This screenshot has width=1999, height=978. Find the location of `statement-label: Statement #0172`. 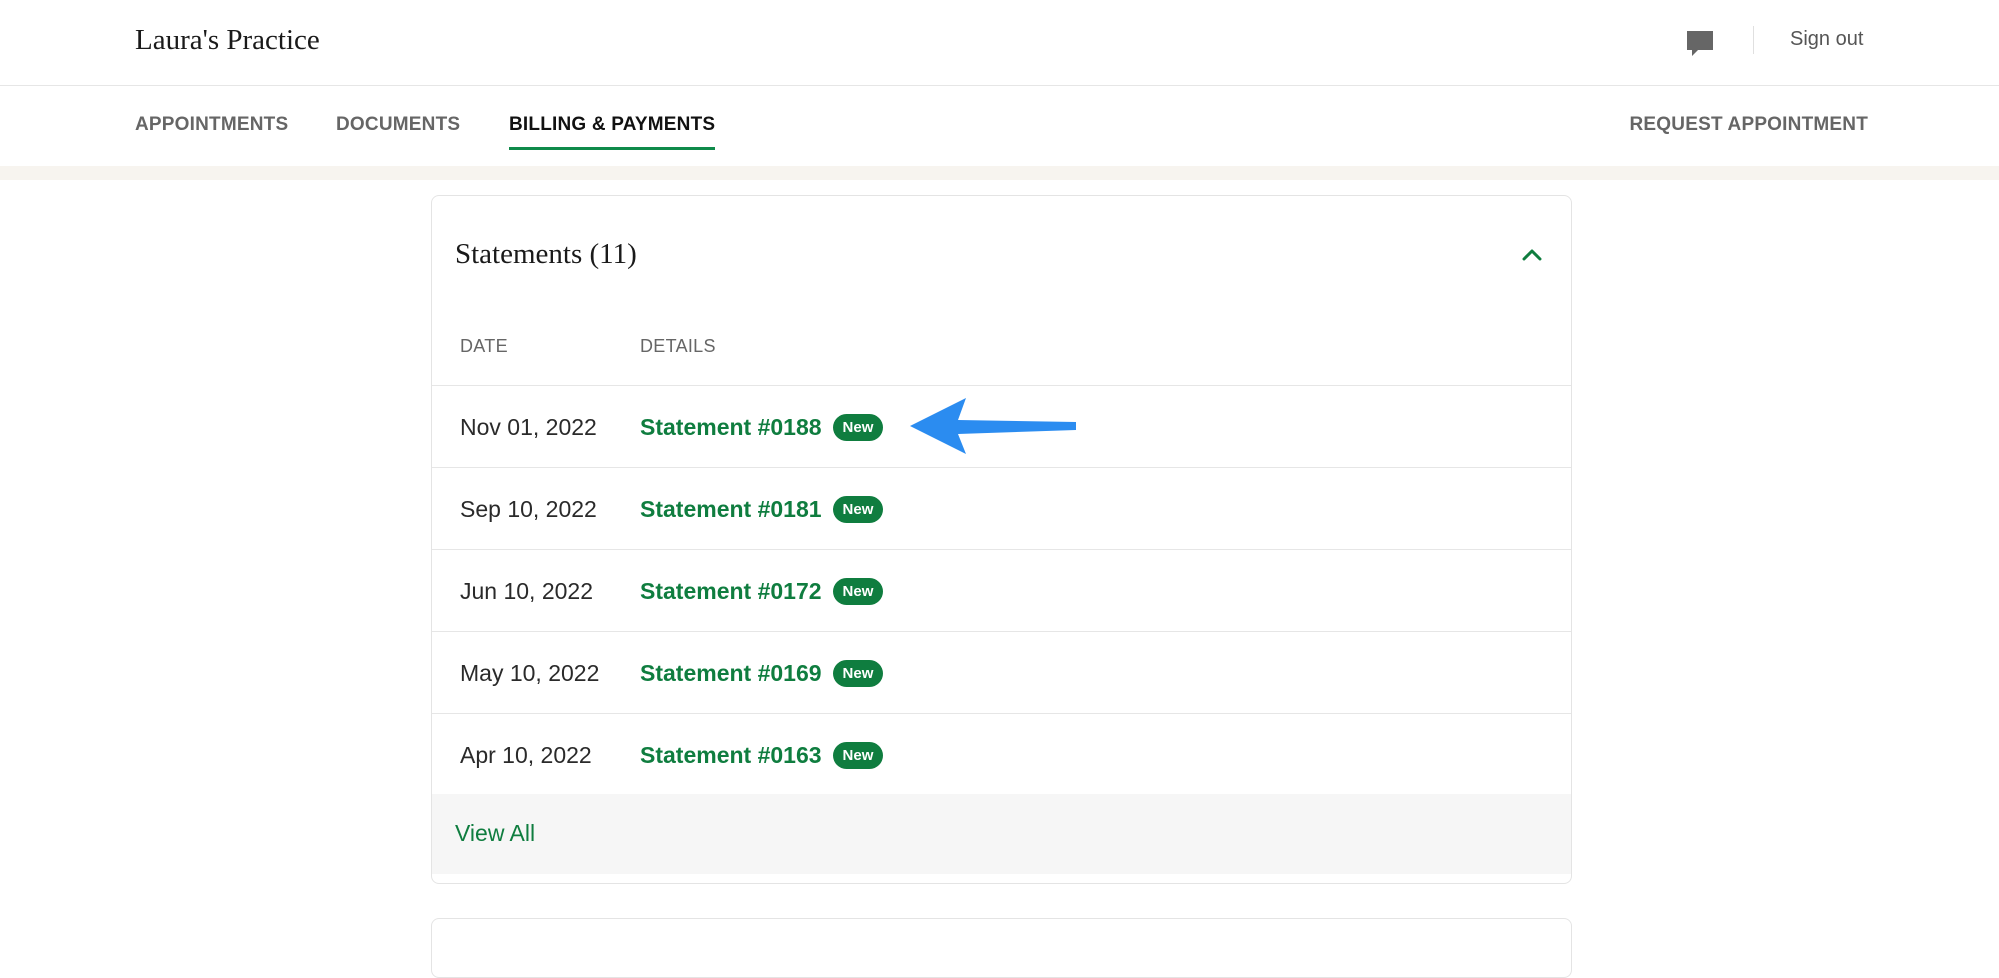

statement-label: Statement #0172 is located at coordinates (731, 591).